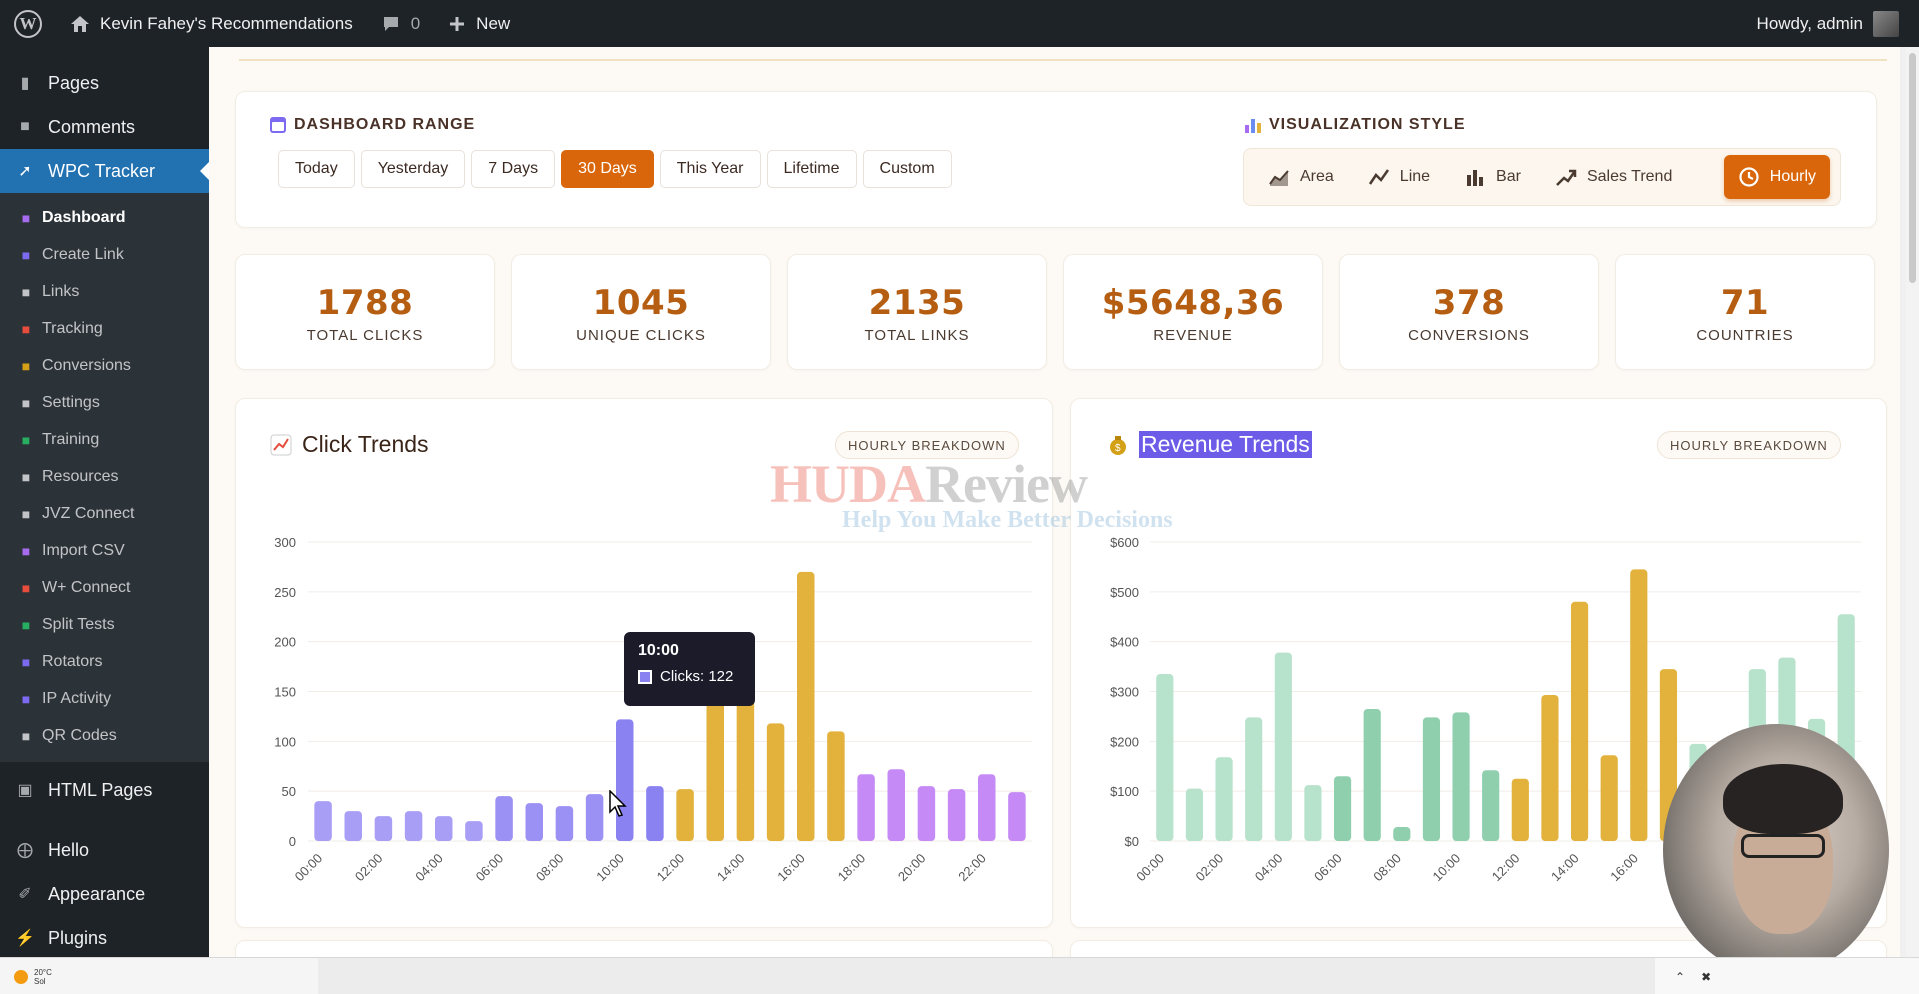 The height and width of the screenshot is (994, 1919). Describe the element at coordinates (1912, 168) in the screenshot. I see `scrollbar-thumb` at that location.